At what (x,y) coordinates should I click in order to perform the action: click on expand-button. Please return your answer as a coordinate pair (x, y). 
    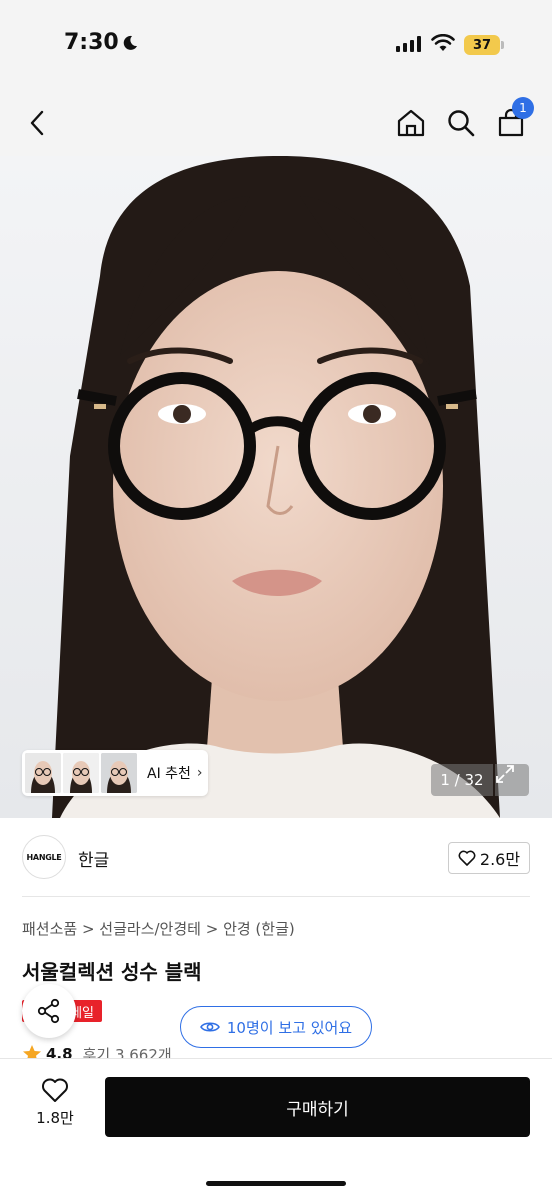
    Looking at the image, I should click on (512, 780).